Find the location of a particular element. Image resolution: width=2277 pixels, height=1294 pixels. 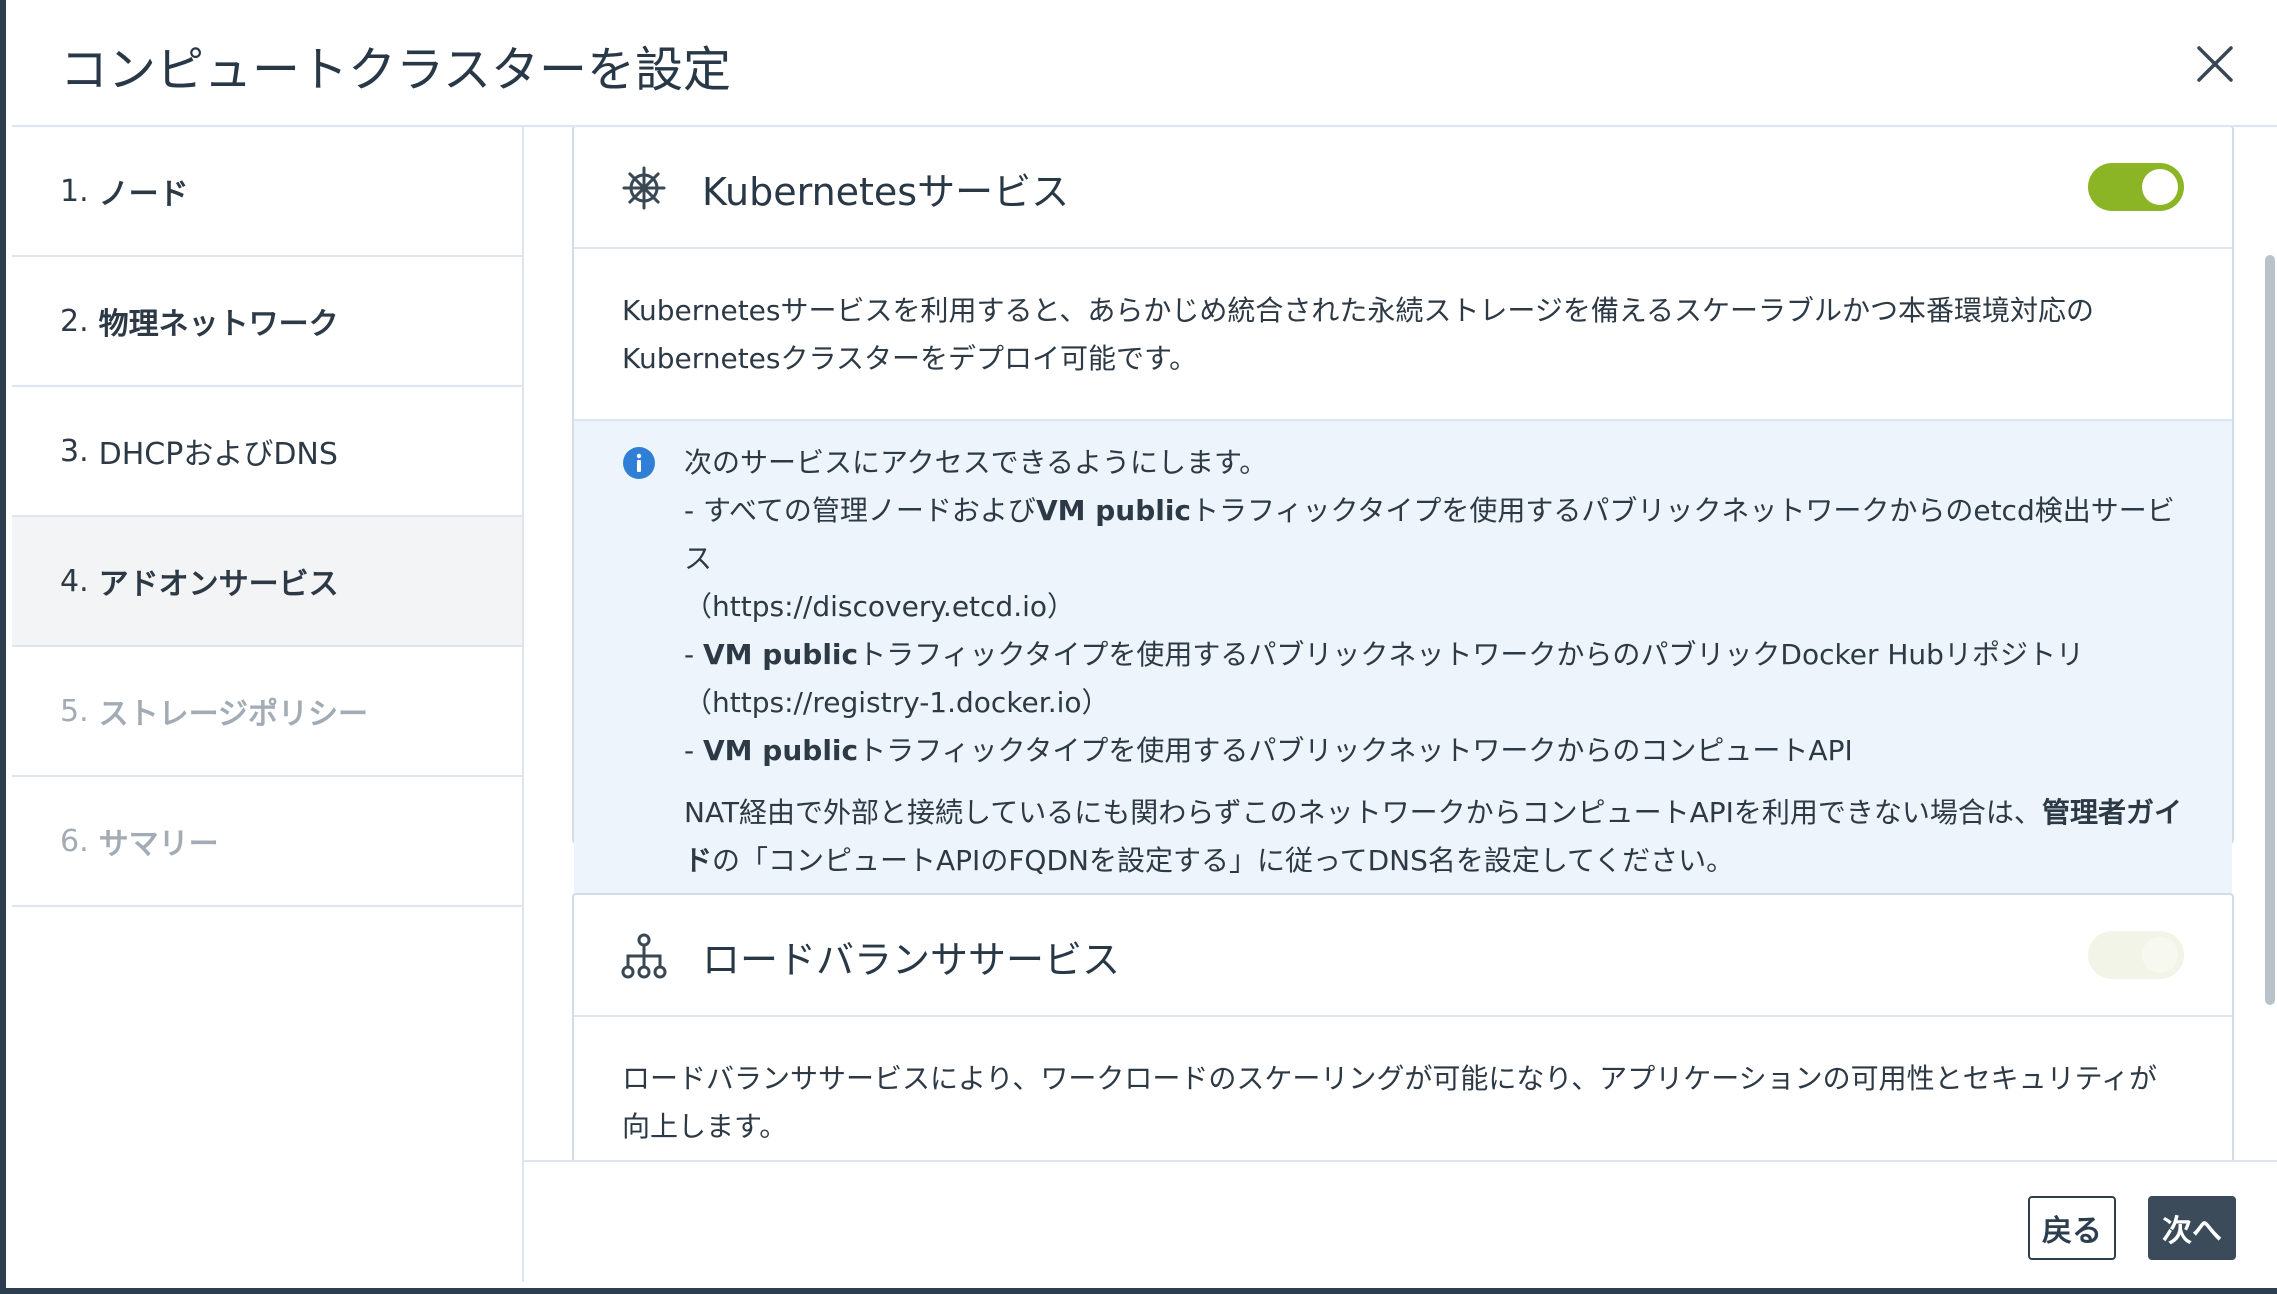

step-physical-network: 2. 物理ネットワーク is located at coordinates (267, 322).